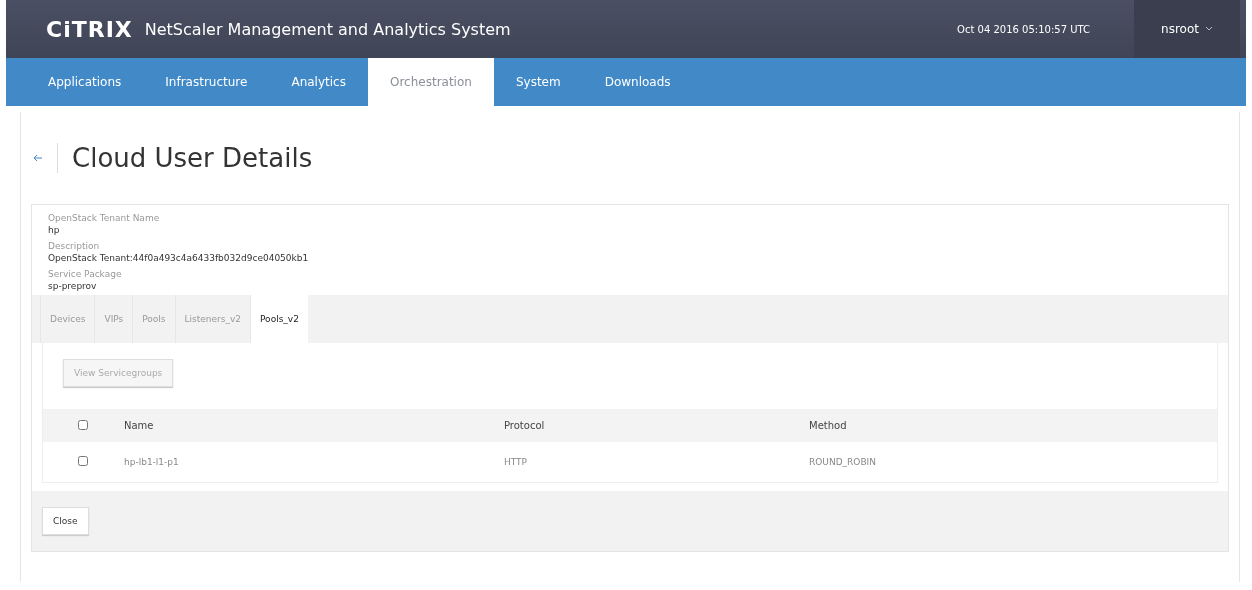 The width and height of the screenshot is (1252, 590). I want to click on field-label: Service Package, so click(85, 274).